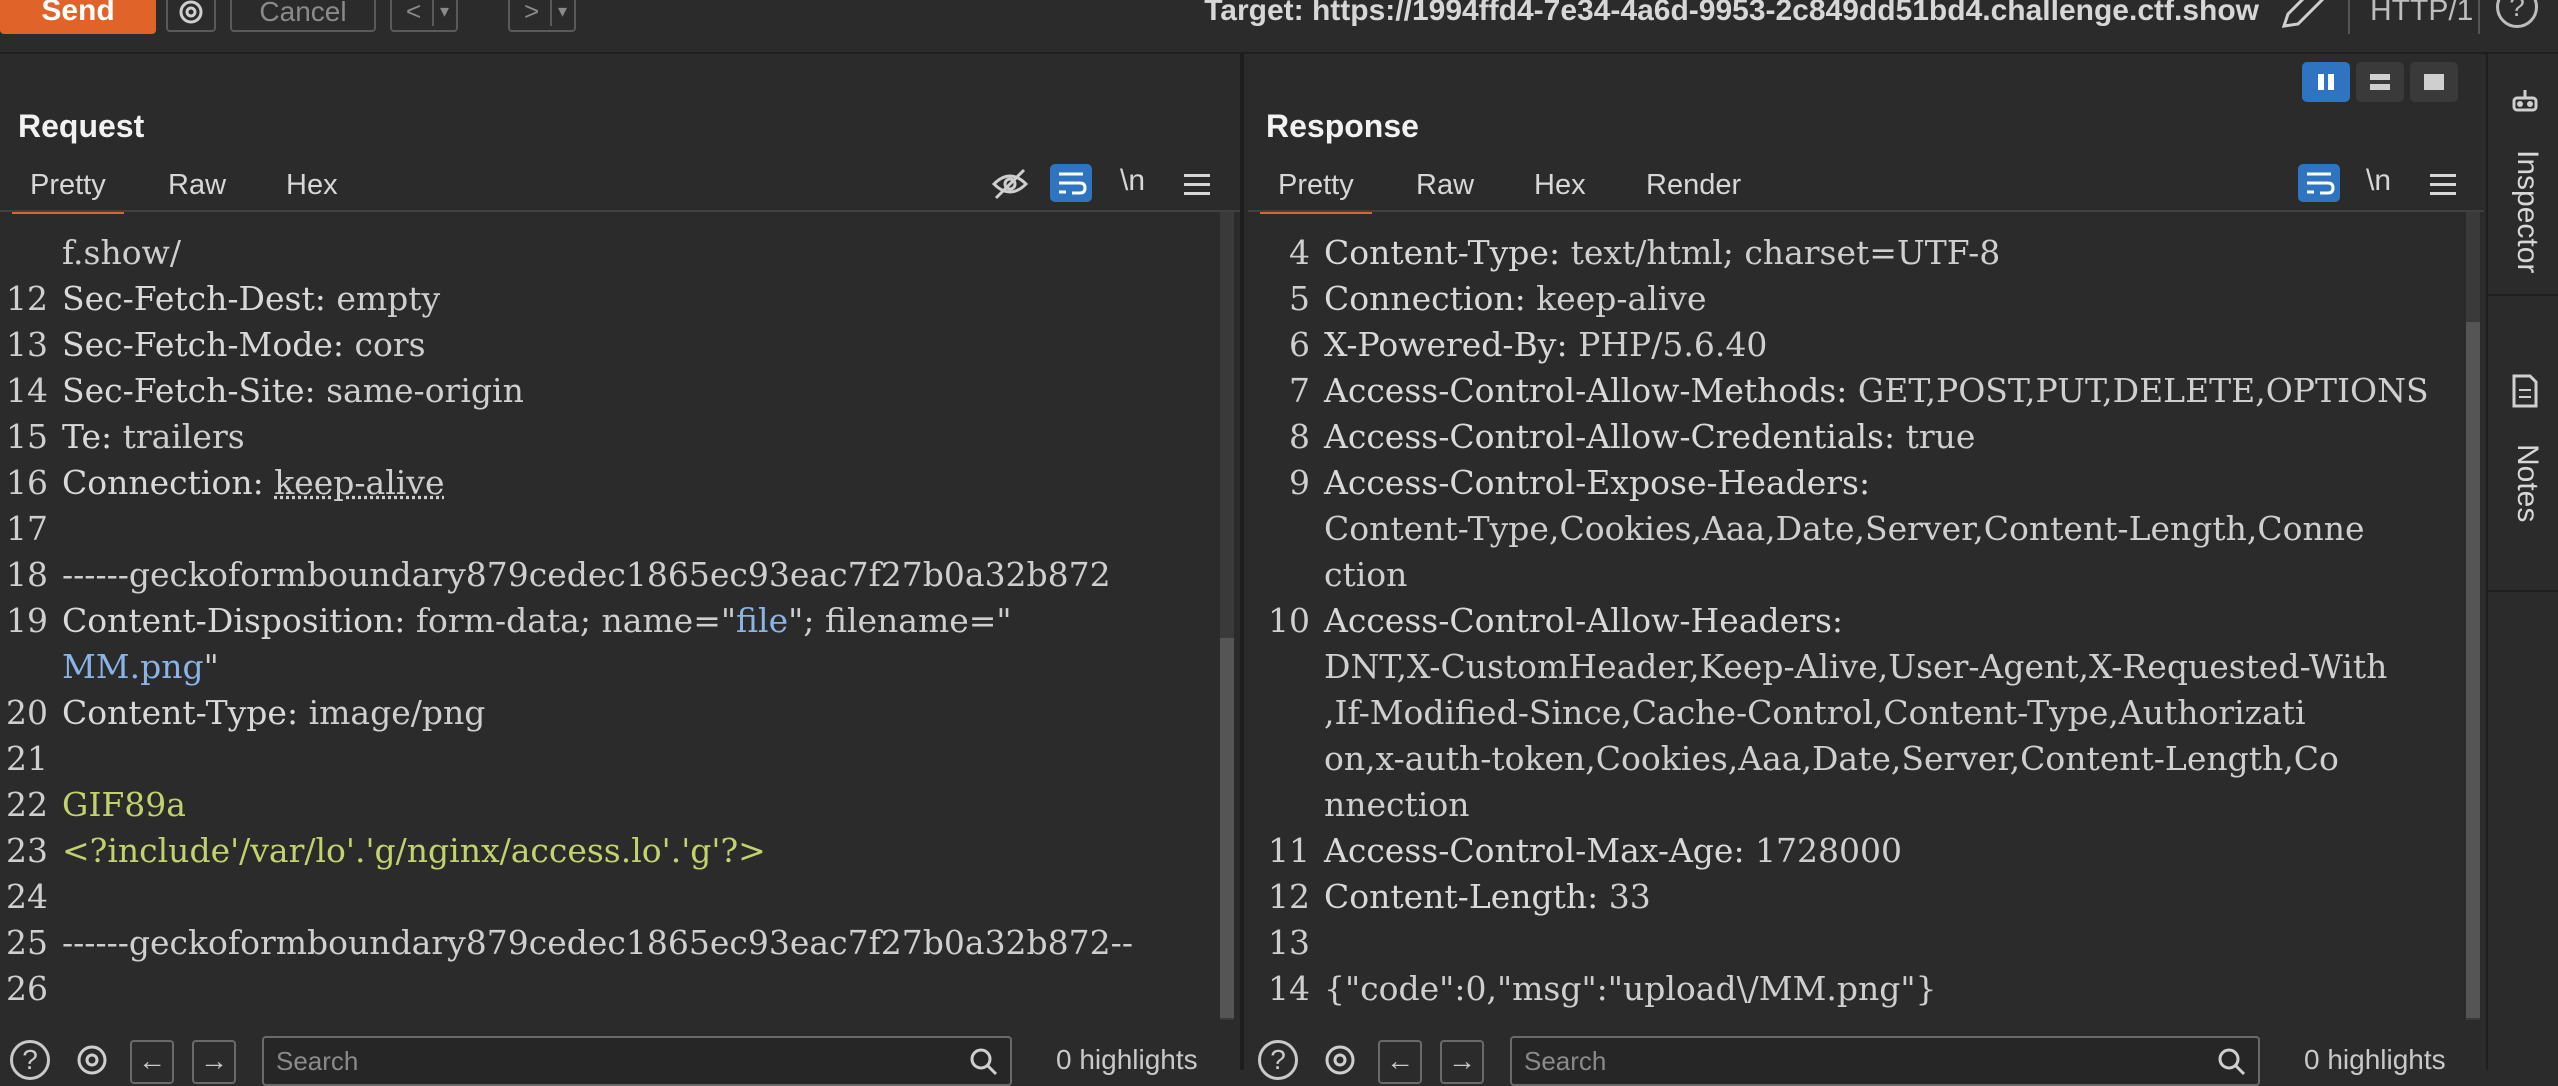 This screenshot has width=2558, height=1086. What do you see at coordinates (1071, 183) in the screenshot?
I see `wrap-lines-button` at bounding box center [1071, 183].